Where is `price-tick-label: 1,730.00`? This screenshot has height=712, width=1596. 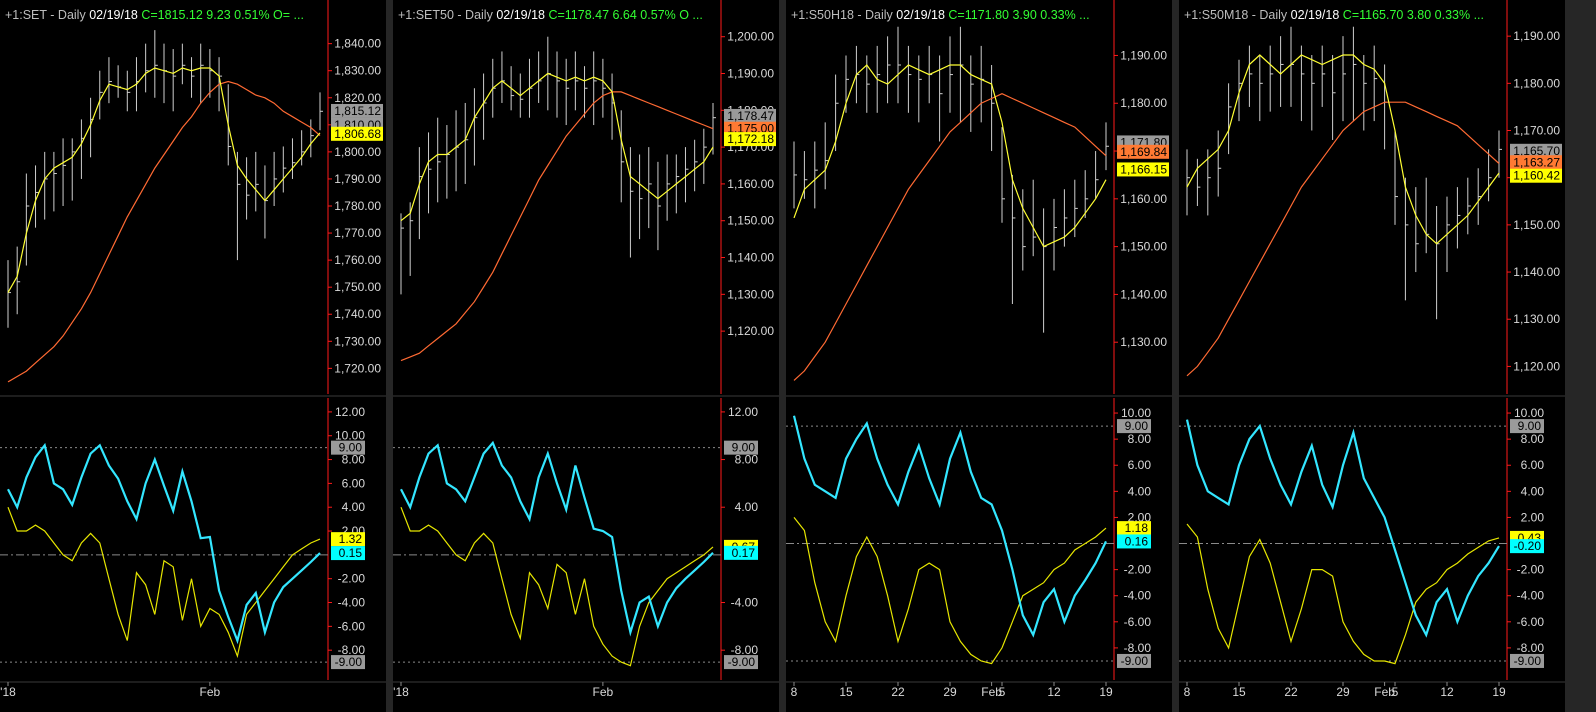 price-tick-label: 1,730.00 is located at coordinates (357, 341).